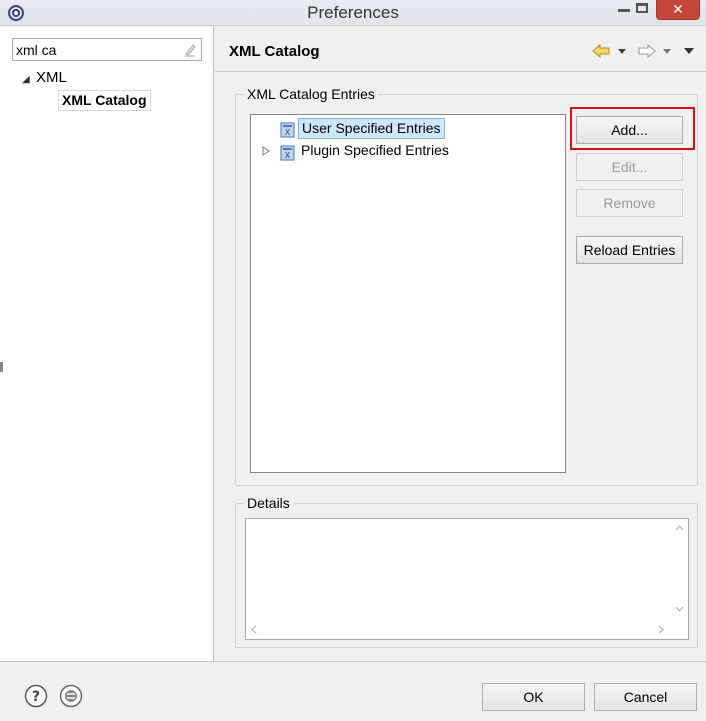 The image size is (706, 721). What do you see at coordinates (601, 51) in the screenshot?
I see `back-arrow-icon` at bounding box center [601, 51].